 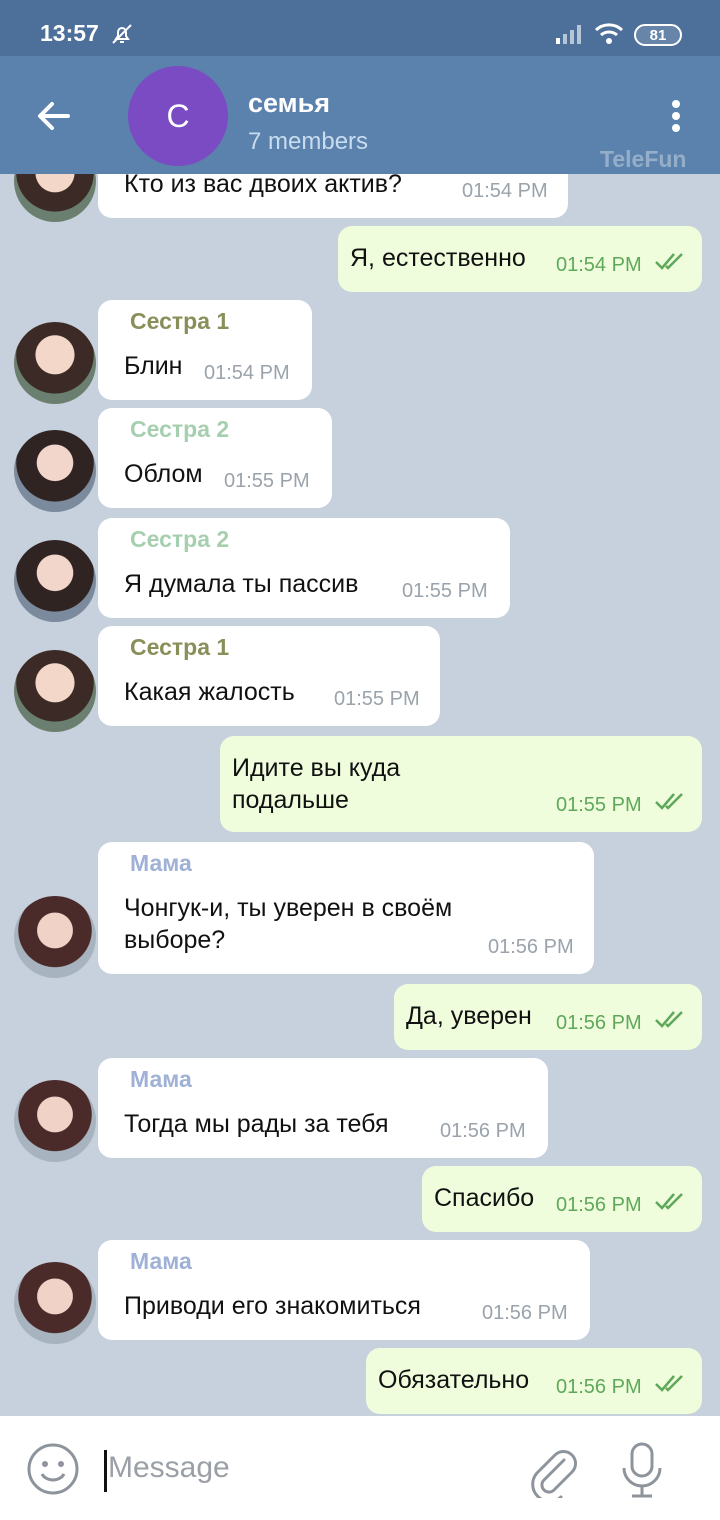 I want to click on message-text: Да, уверен, so click(x=469, y=1016).